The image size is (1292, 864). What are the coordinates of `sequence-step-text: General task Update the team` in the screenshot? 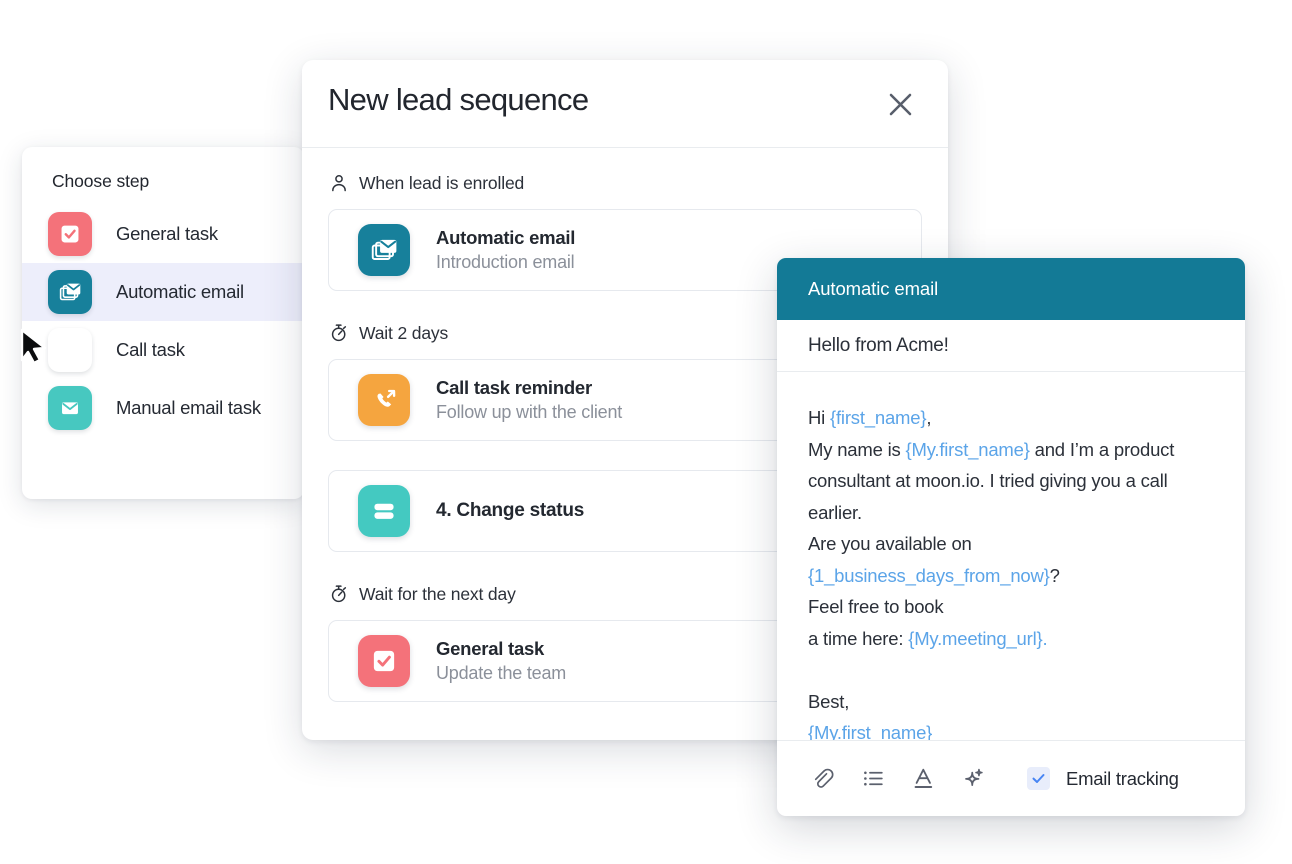 It's located at (501, 661).